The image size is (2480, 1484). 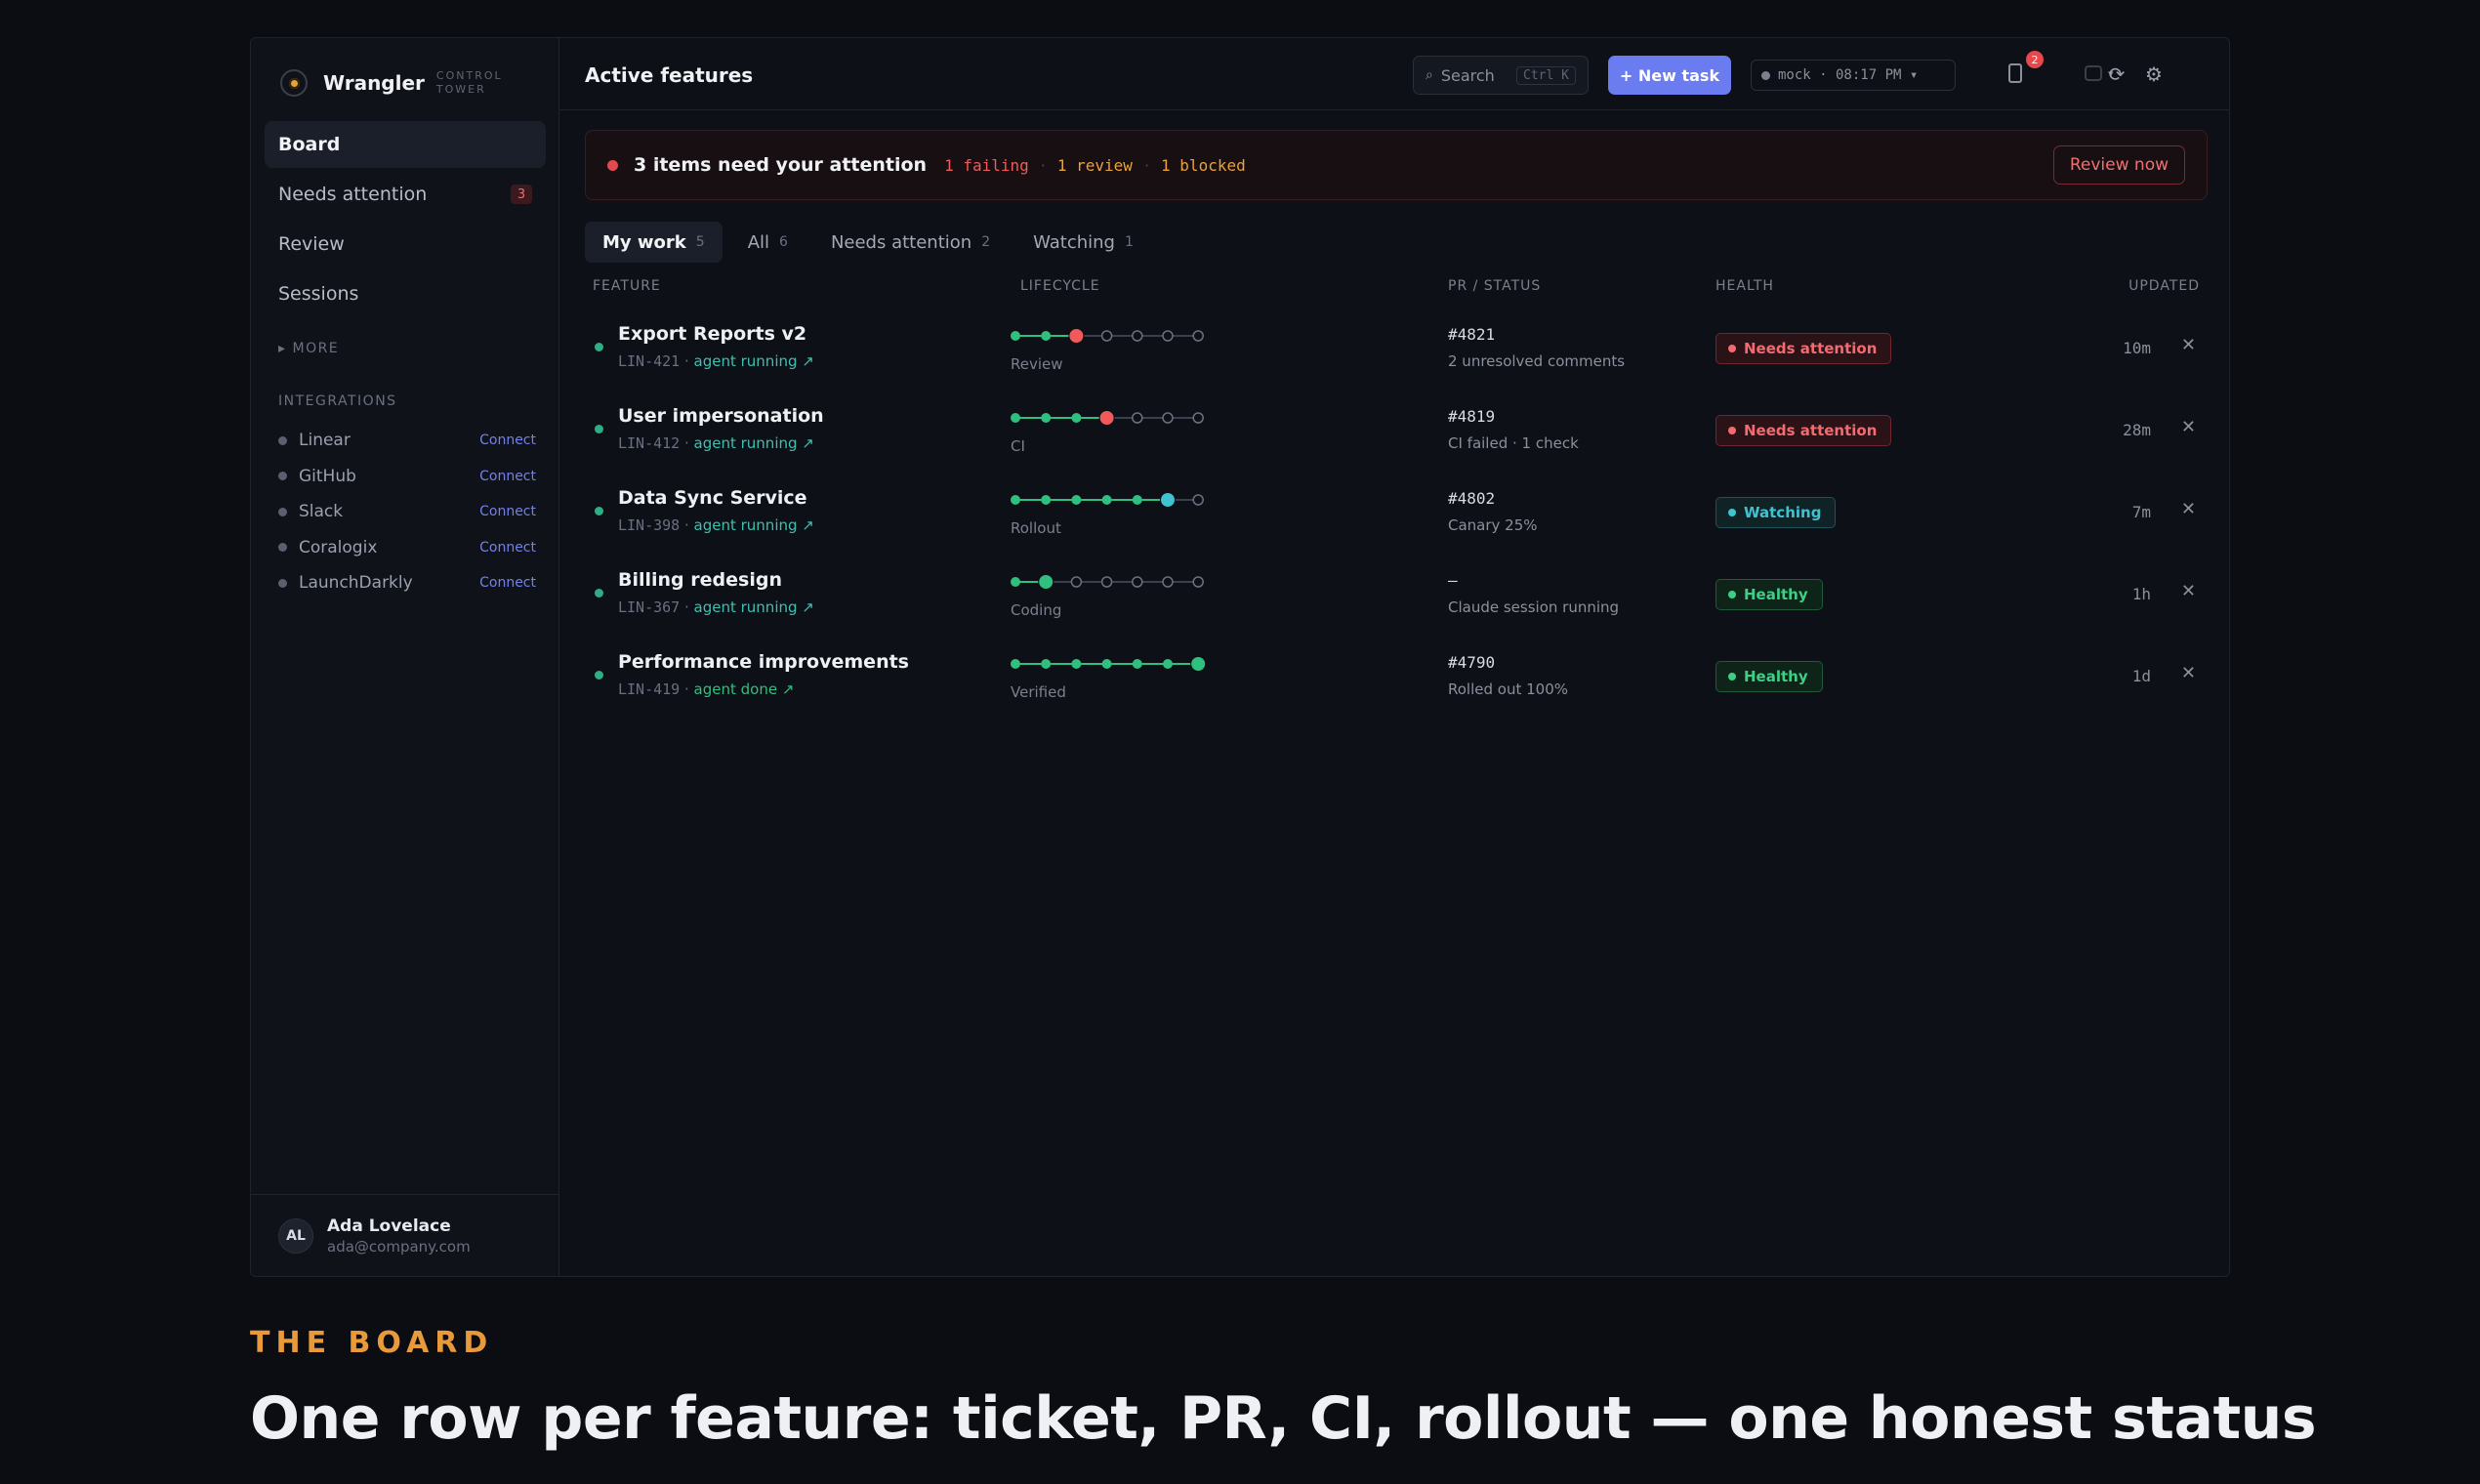 What do you see at coordinates (1471, 417) in the screenshot?
I see `pr-number: #4819` at bounding box center [1471, 417].